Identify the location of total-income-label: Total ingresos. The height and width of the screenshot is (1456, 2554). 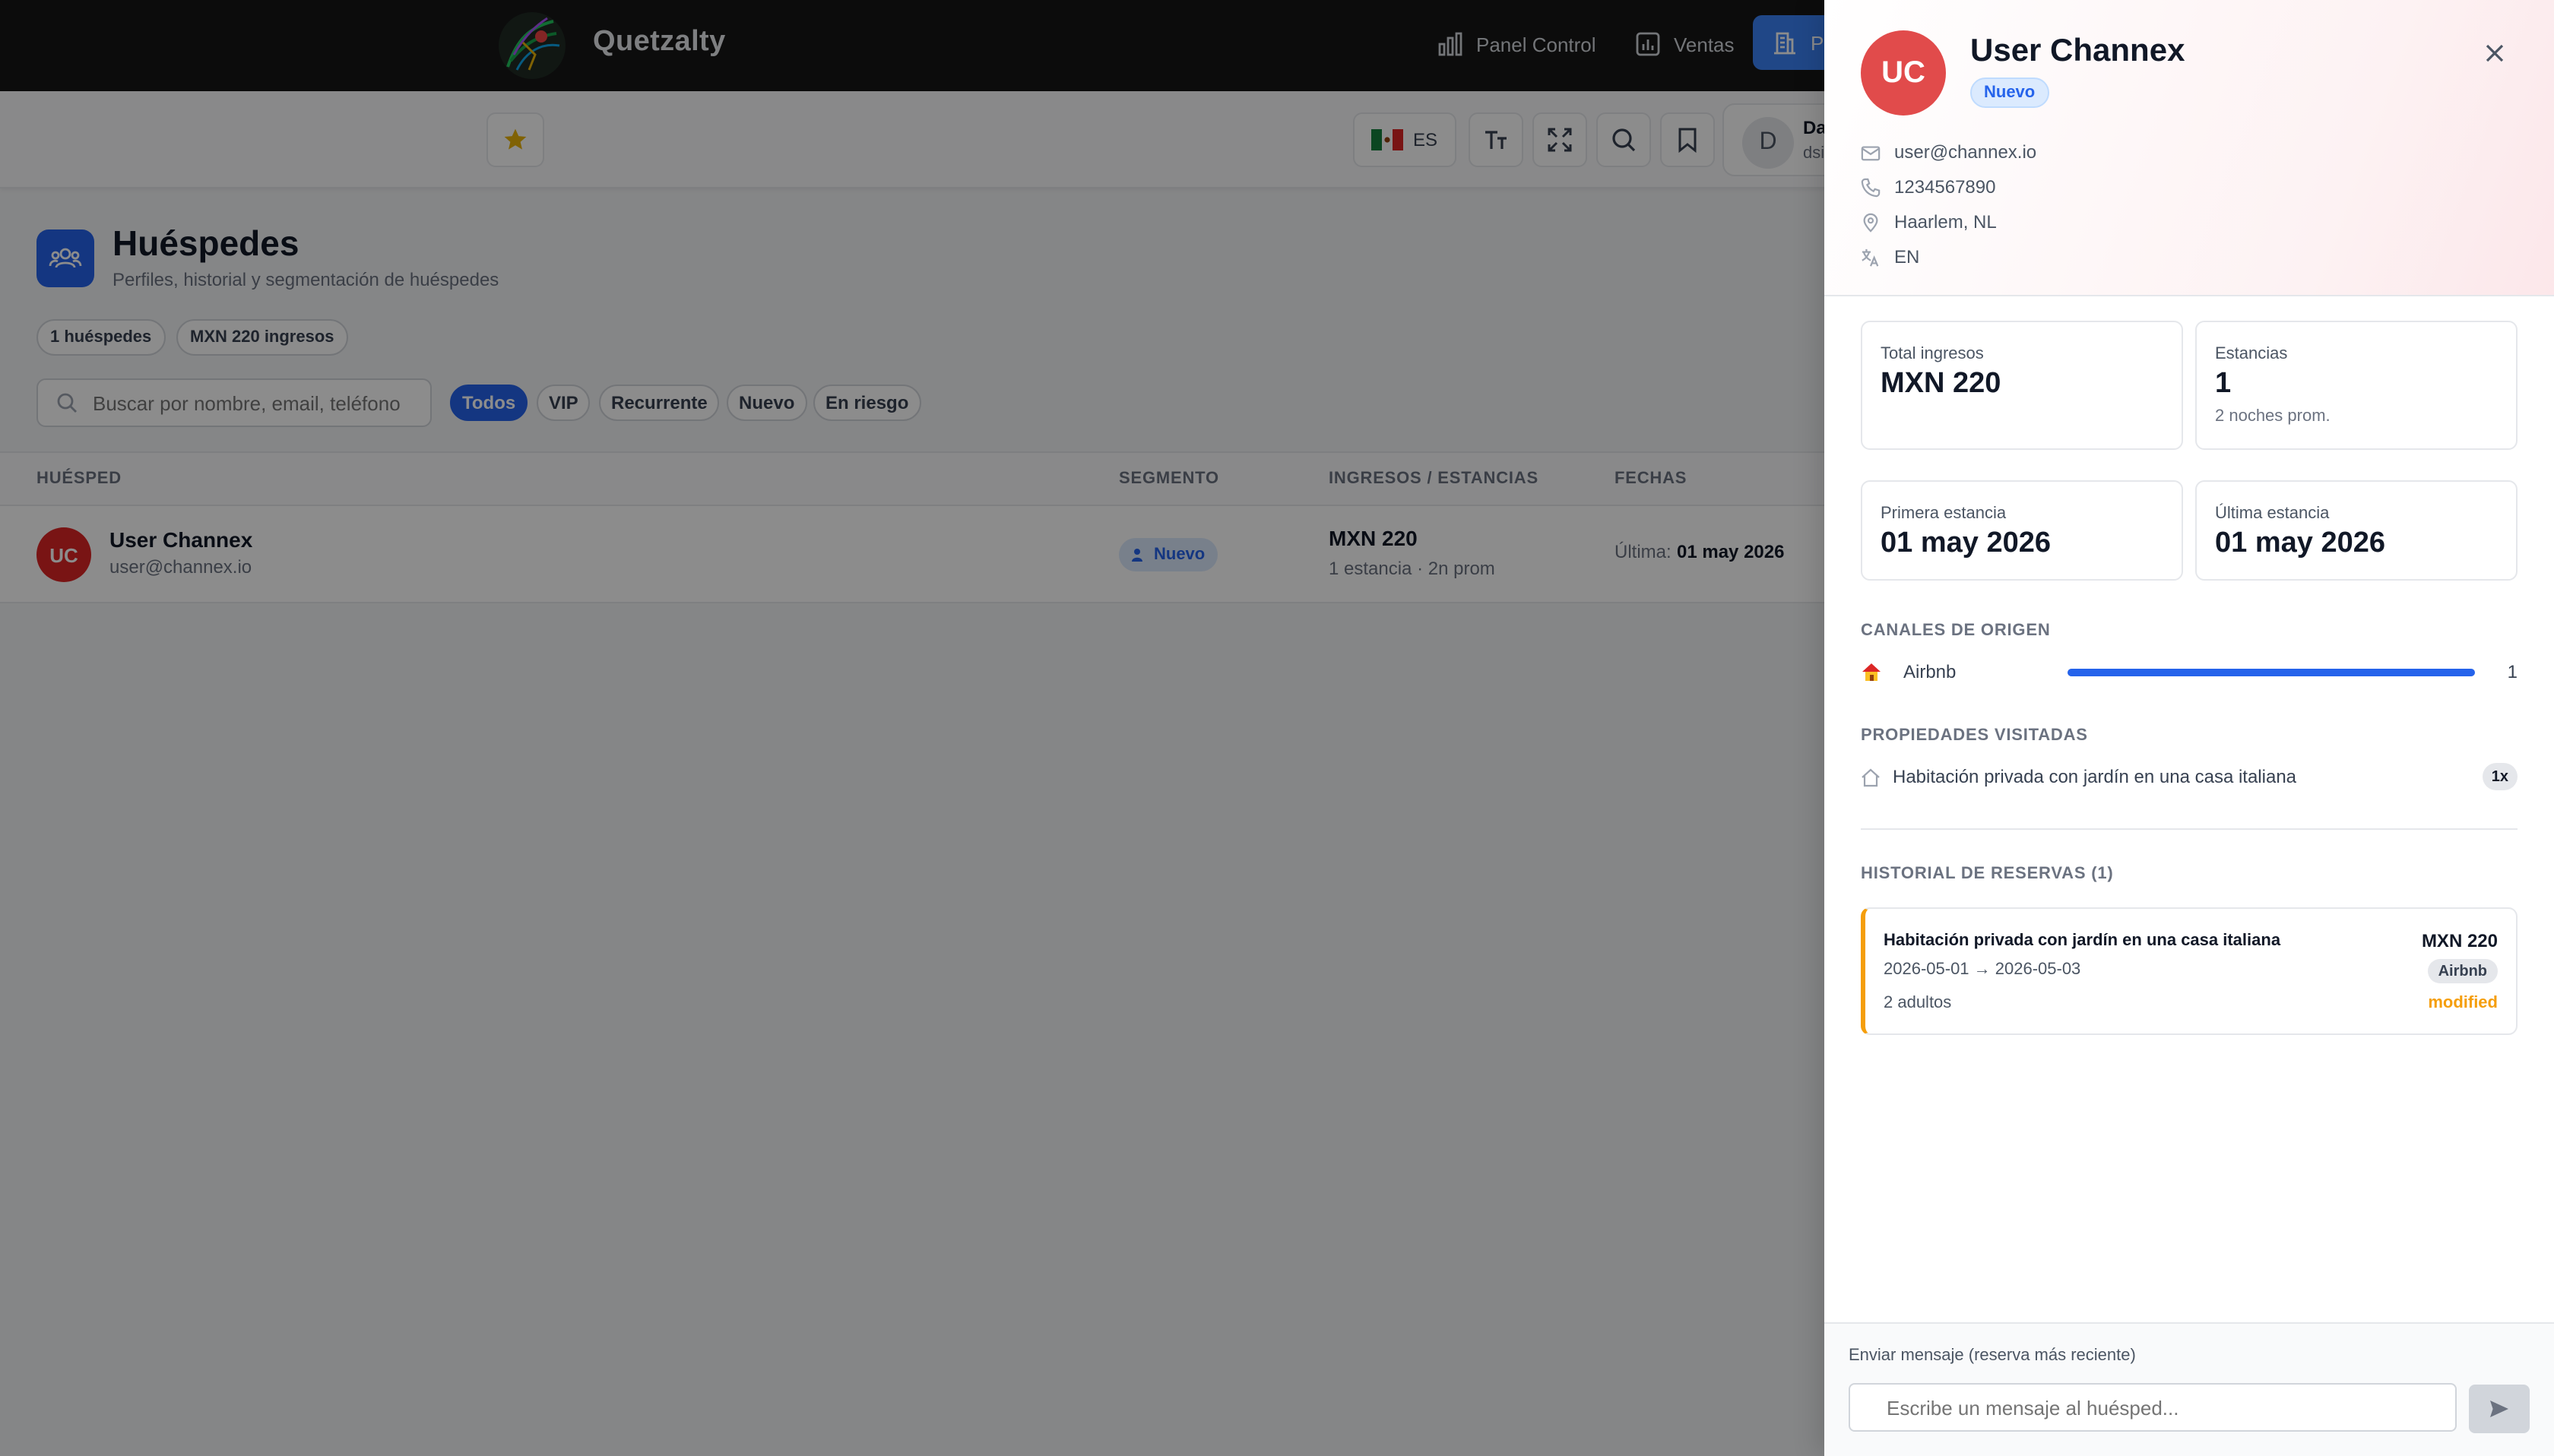
(1932, 354).